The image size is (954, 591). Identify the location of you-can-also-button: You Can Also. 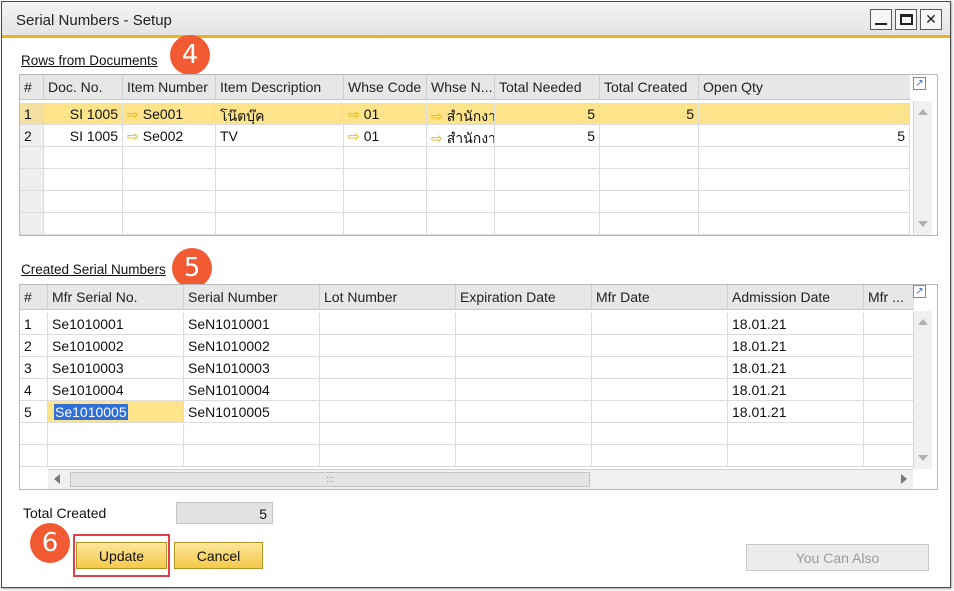
(837, 557).